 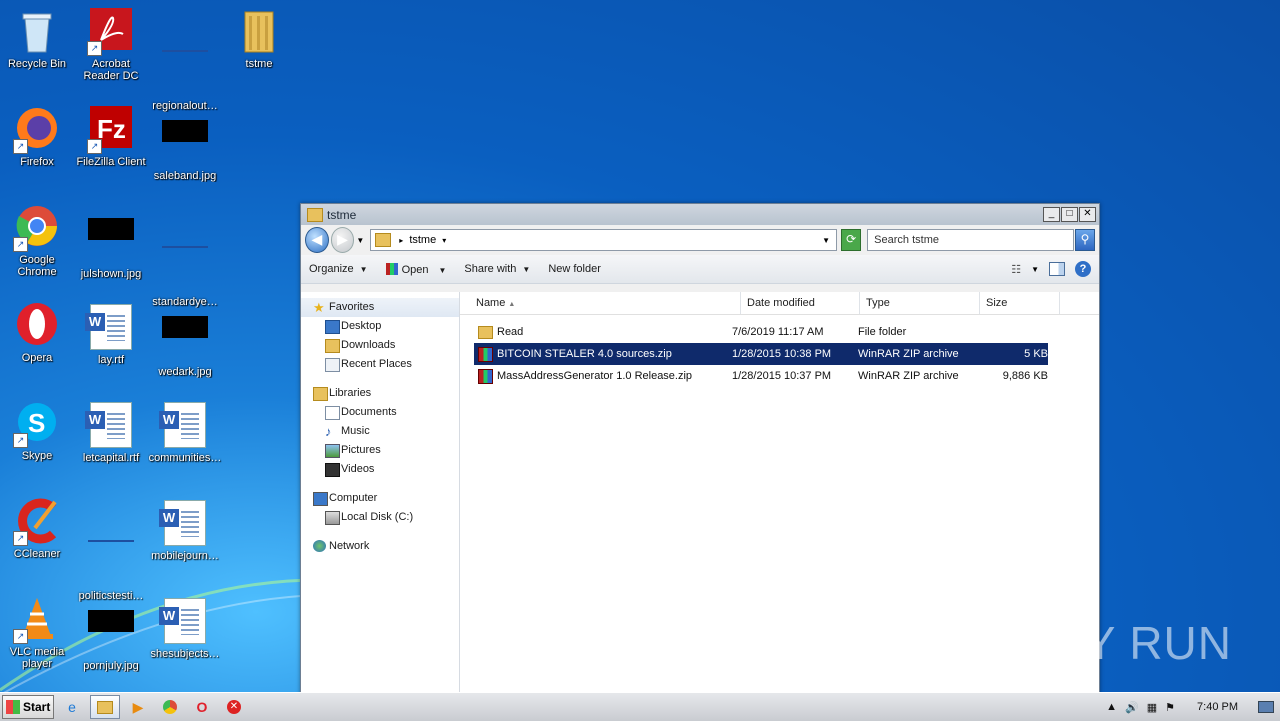 What do you see at coordinates (920, 303) in the screenshot?
I see `column-type: Type` at bounding box center [920, 303].